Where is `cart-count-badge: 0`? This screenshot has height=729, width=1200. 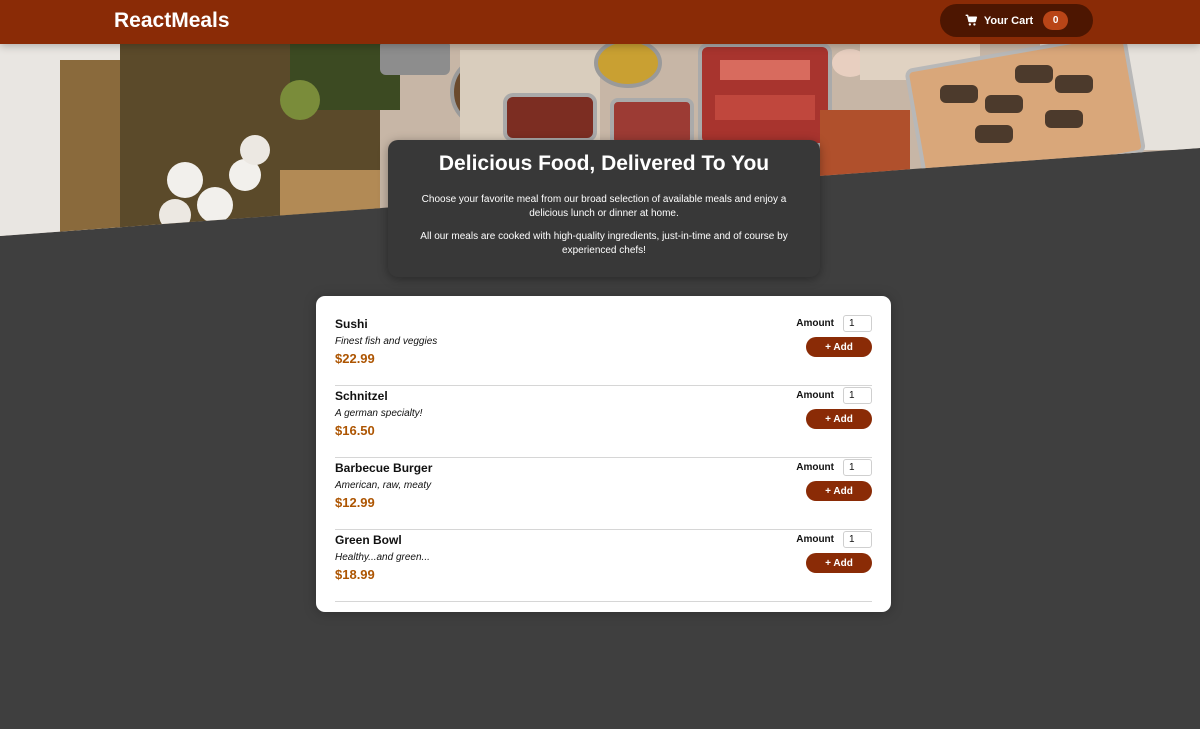 cart-count-badge: 0 is located at coordinates (1056, 20).